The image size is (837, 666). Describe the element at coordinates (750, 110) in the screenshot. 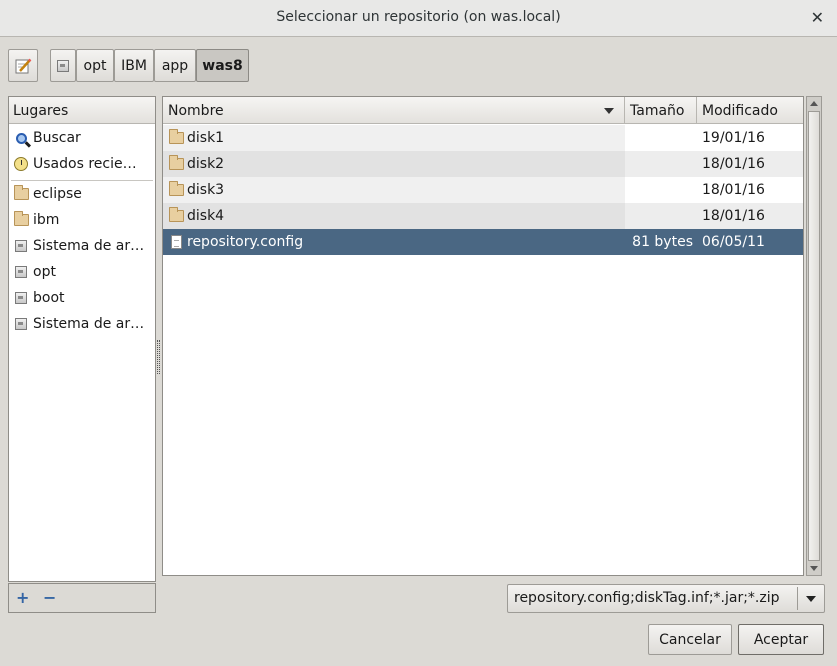

I see `column-header-modified: Modificado` at that location.